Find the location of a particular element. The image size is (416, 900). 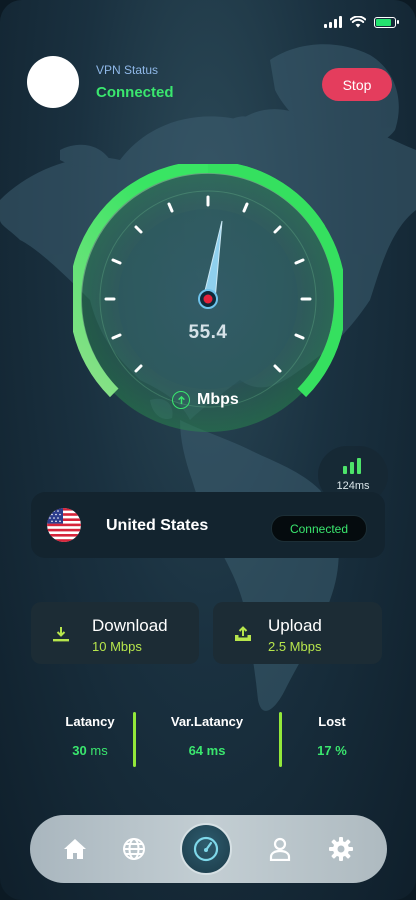

status-bar is located at coordinates (361, 22).